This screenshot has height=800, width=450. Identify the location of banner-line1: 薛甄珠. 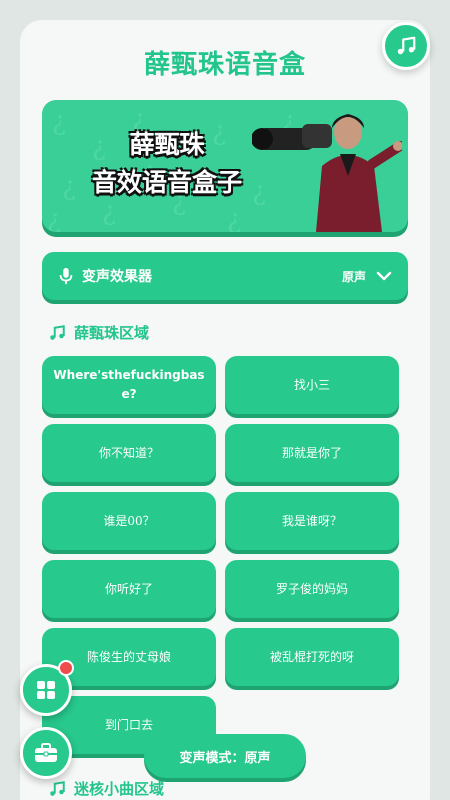
(167, 144).